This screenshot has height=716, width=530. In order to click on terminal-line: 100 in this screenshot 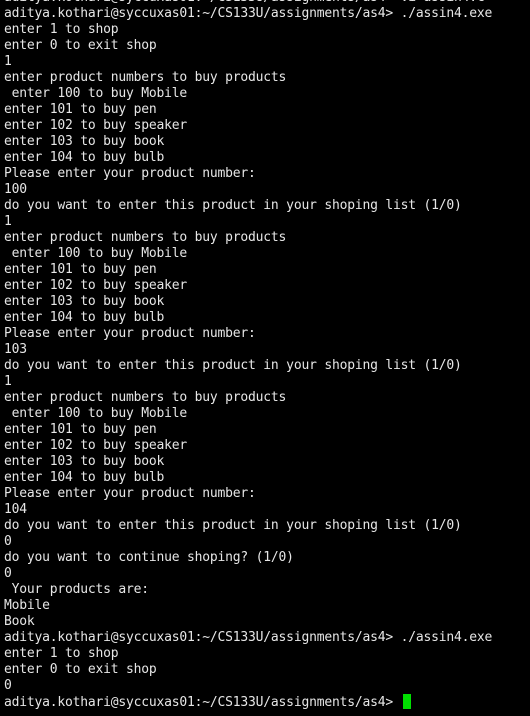, I will do `click(15, 189)`.